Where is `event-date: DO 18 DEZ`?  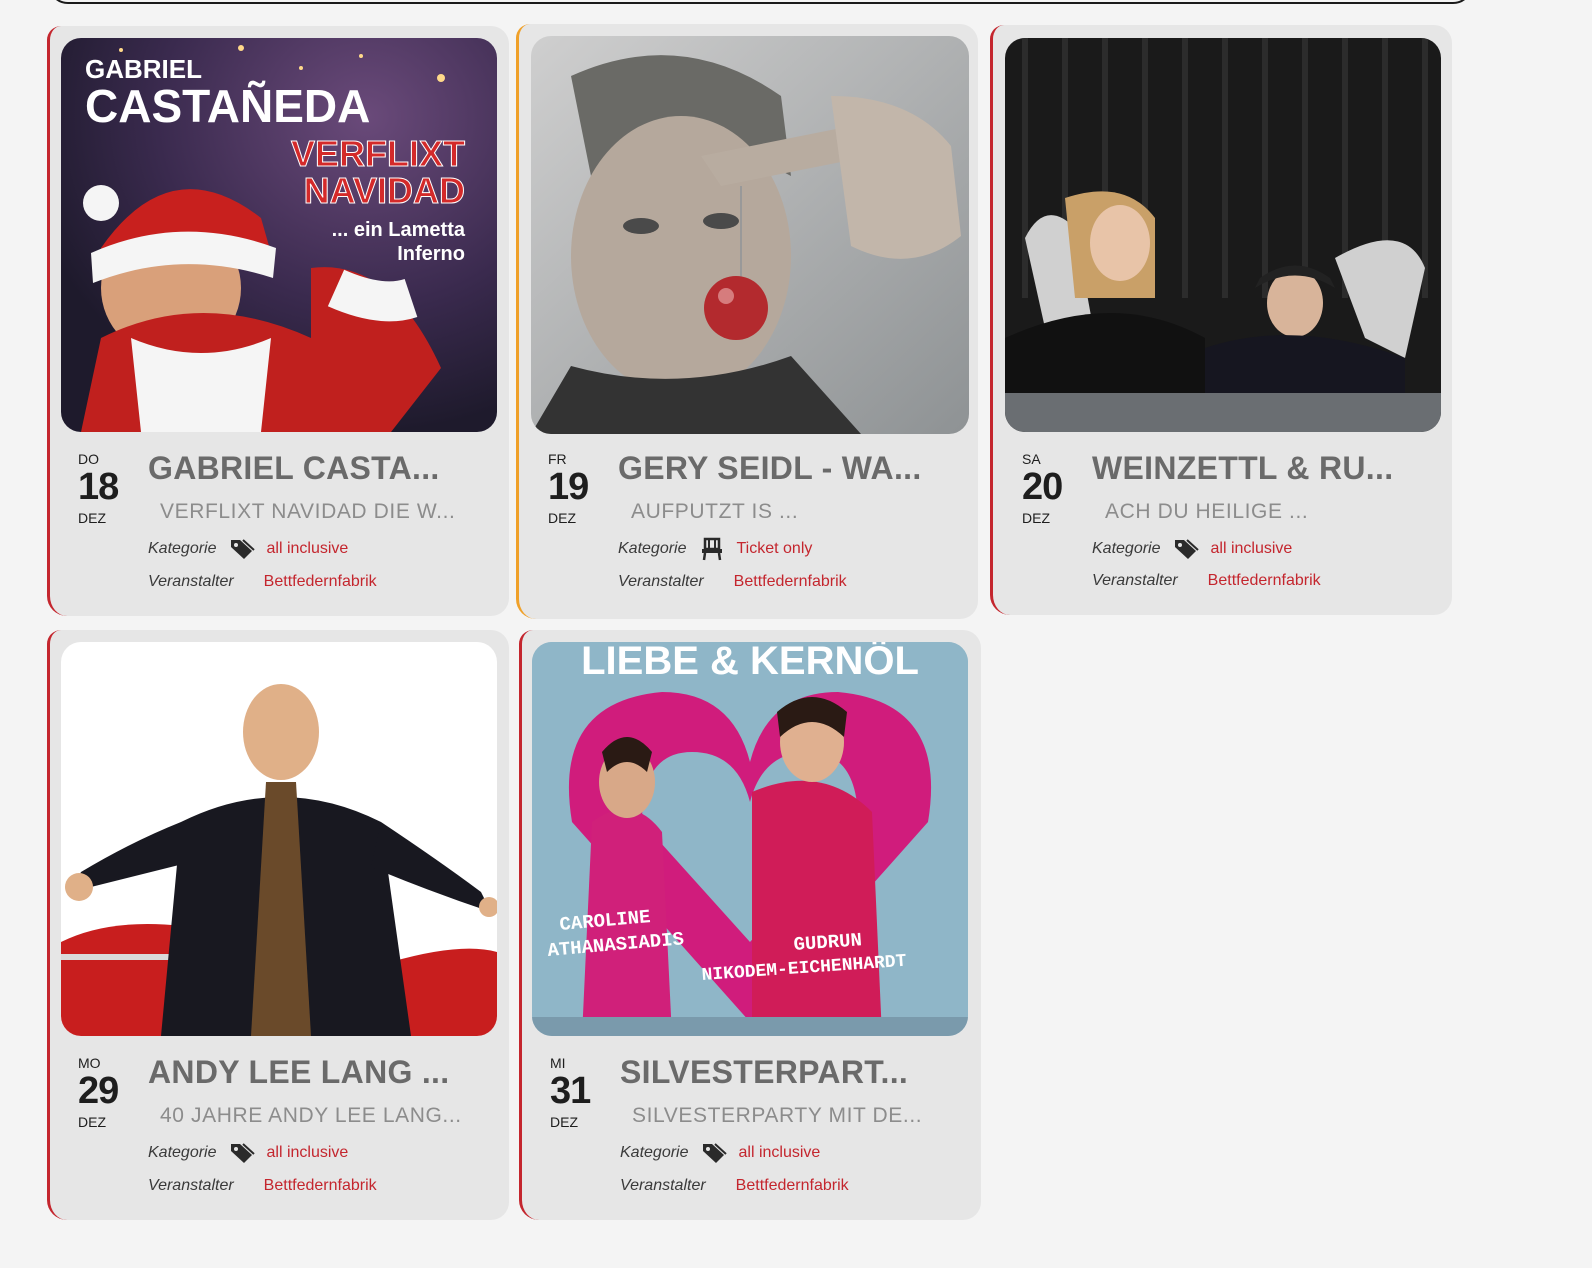 event-date: DO 18 DEZ is located at coordinates (108, 489).